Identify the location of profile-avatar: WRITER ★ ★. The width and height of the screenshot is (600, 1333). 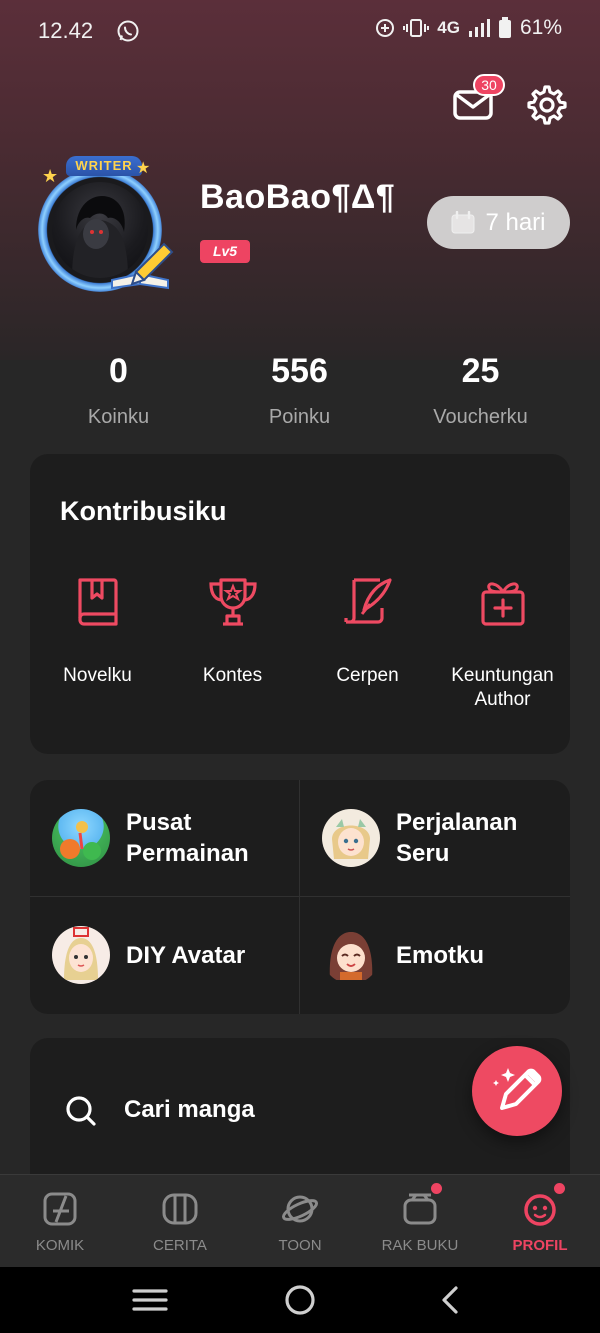
(104, 224).